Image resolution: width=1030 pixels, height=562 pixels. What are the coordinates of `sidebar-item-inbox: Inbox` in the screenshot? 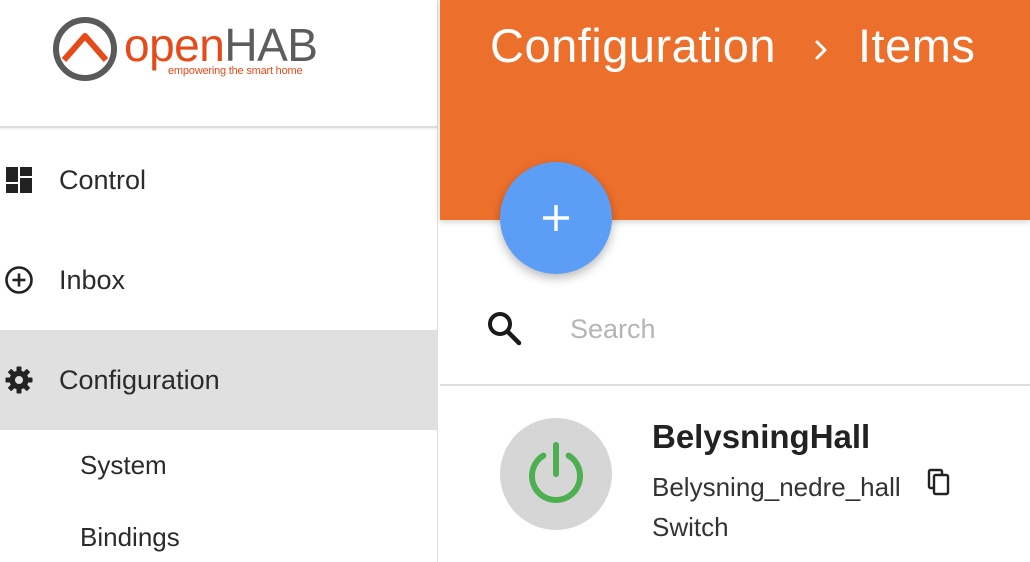 It's located at (219, 280).